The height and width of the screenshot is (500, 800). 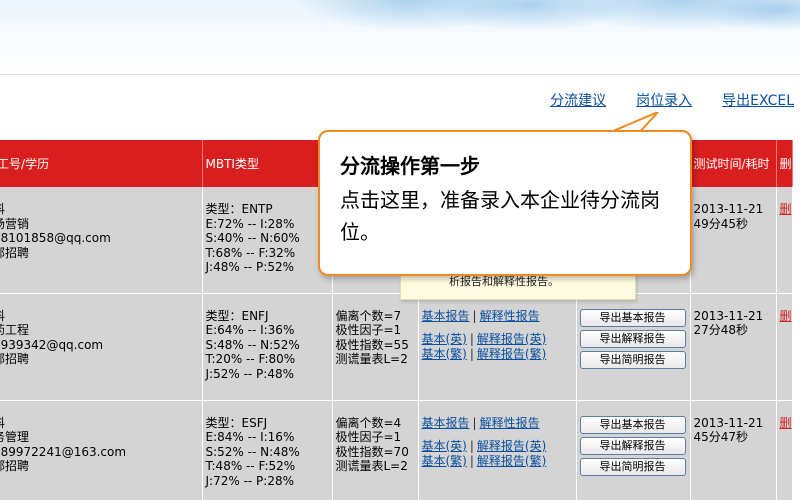 What do you see at coordinates (368, 422) in the screenshot?
I see `deviation-count: 偏离个数=4` at bounding box center [368, 422].